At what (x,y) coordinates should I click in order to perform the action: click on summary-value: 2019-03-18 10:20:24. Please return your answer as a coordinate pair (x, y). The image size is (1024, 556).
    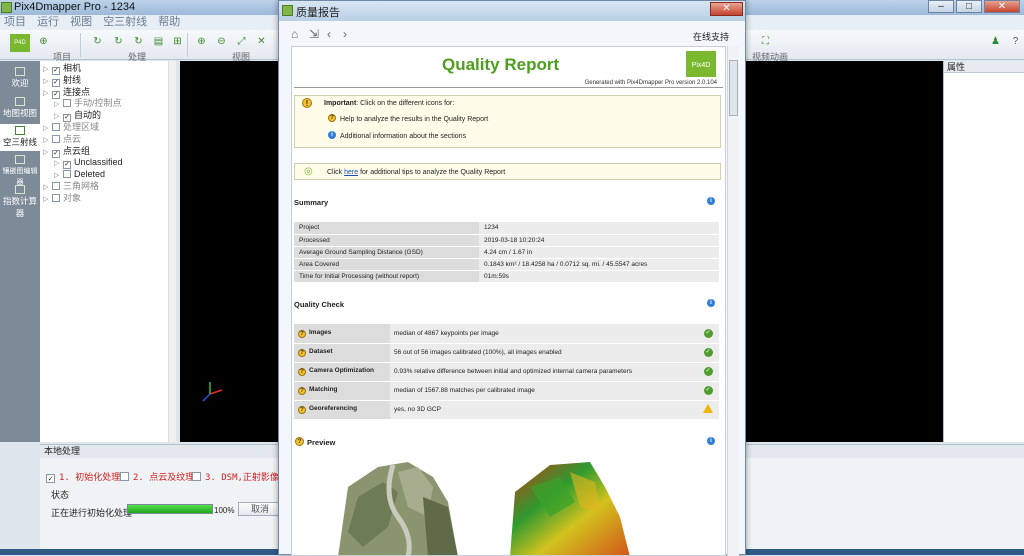
    Looking at the image, I should click on (599, 240).